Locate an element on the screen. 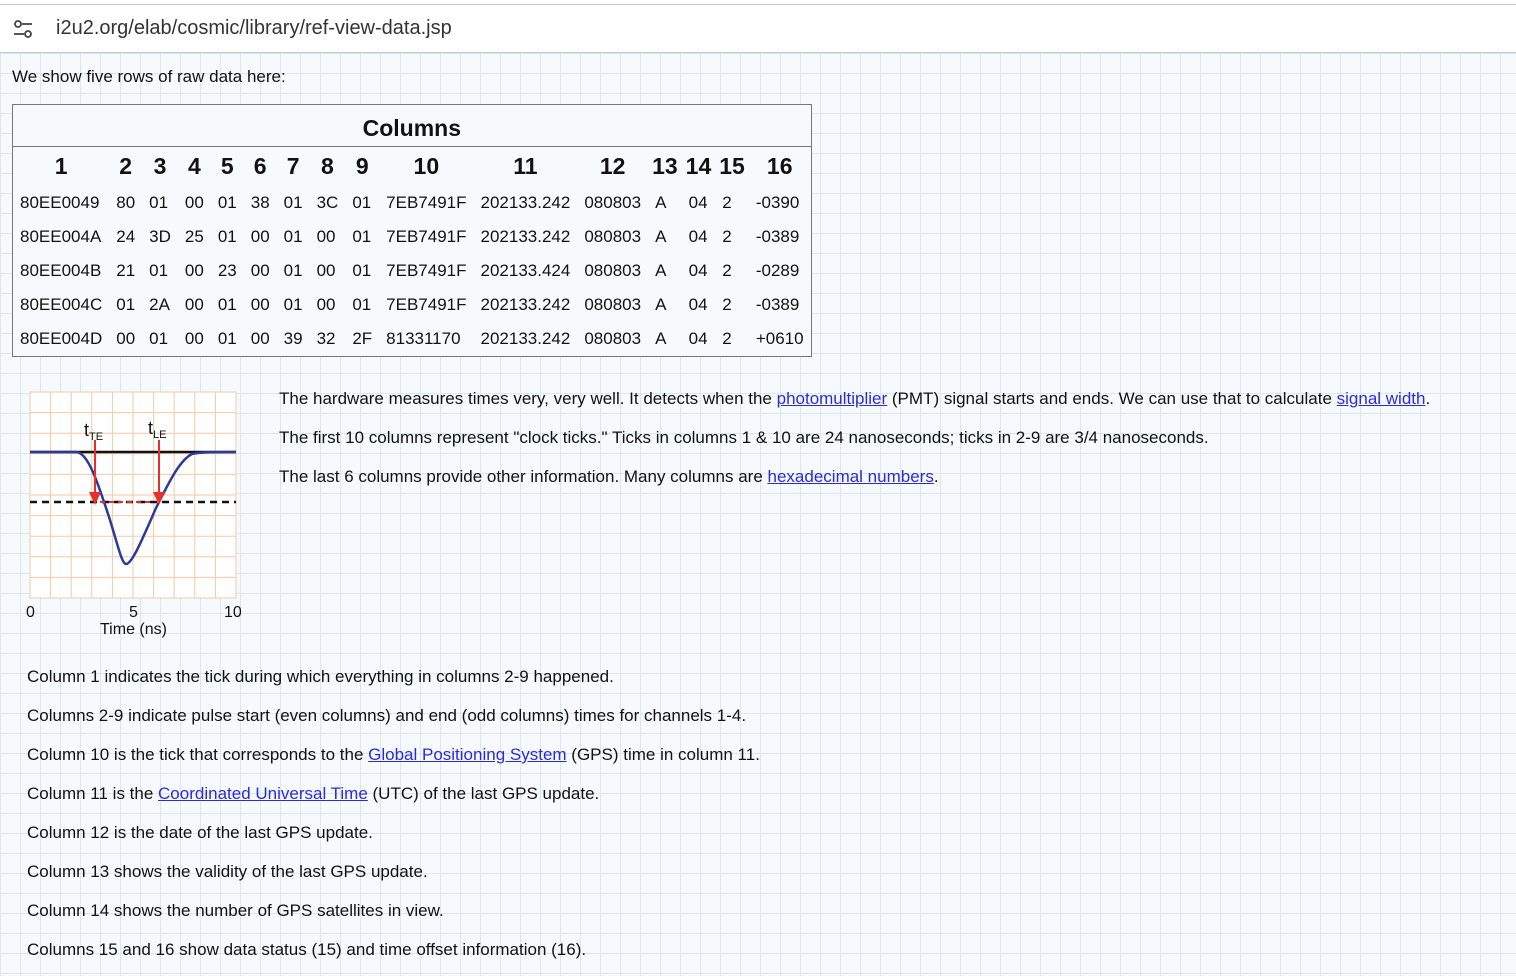 This screenshot has height=980, width=1516. hexadecimal-link: hexadecimal numbers is located at coordinates (851, 476).